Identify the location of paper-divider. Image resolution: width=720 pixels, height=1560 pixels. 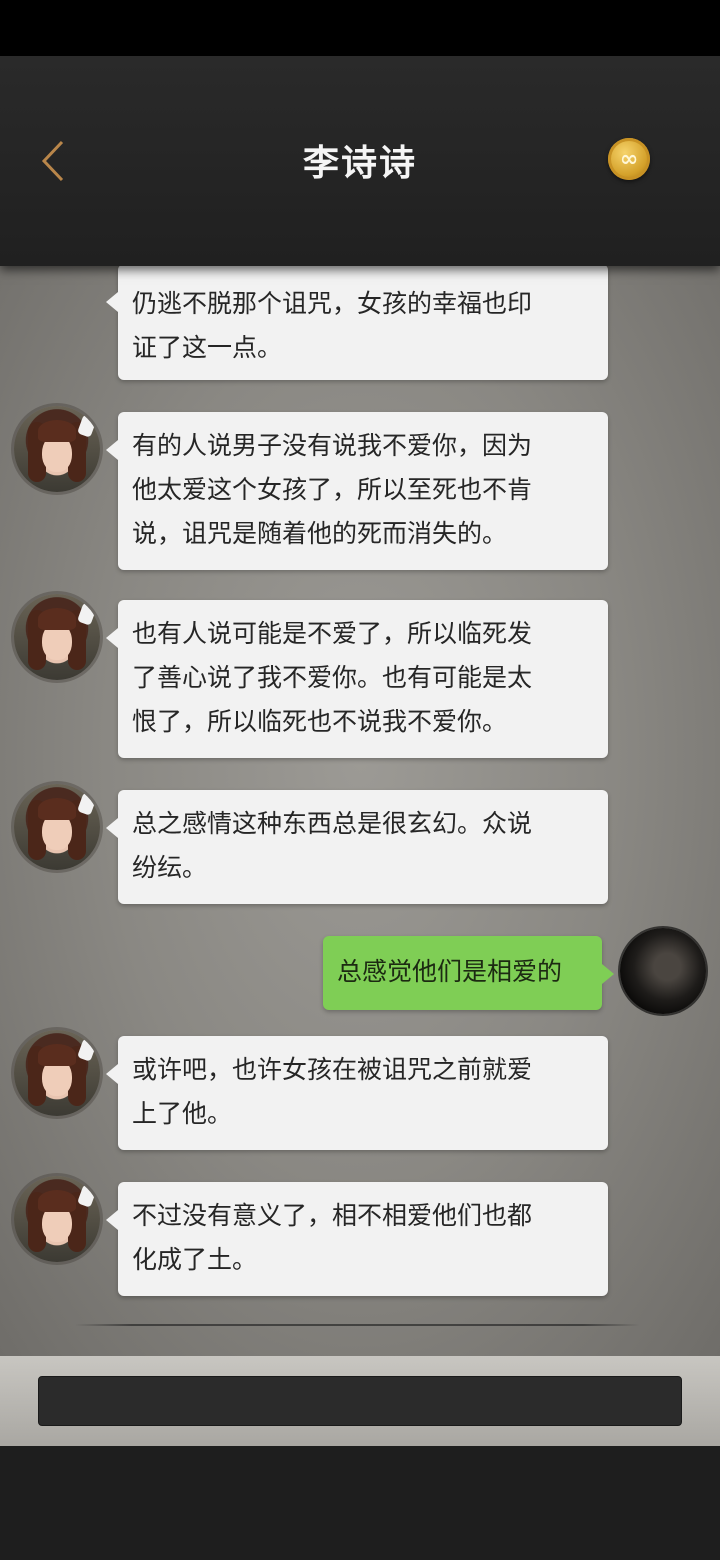
(357, 1325).